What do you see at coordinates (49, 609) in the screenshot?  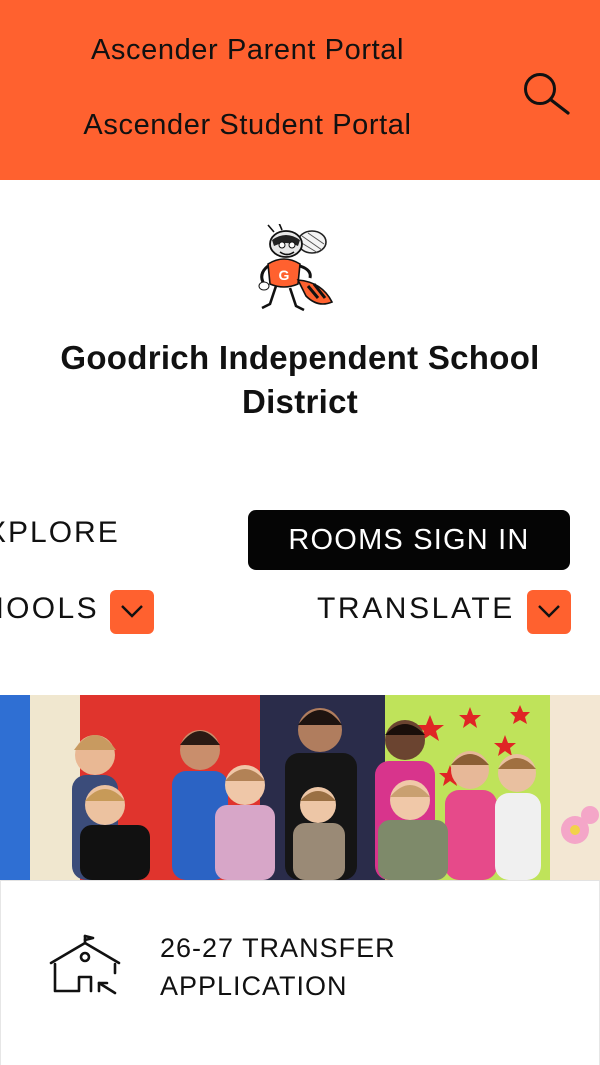 I see `schools-menu: HOOLS` at bounding box center [49, 609].